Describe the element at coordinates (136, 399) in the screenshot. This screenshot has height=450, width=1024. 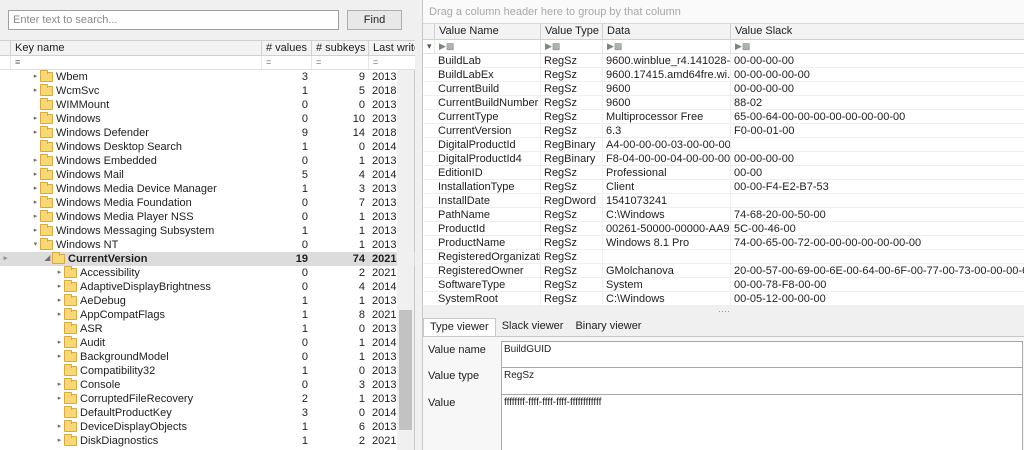
I see `key-name-cell: ▸ CorruptedFileRecovery` at that location.